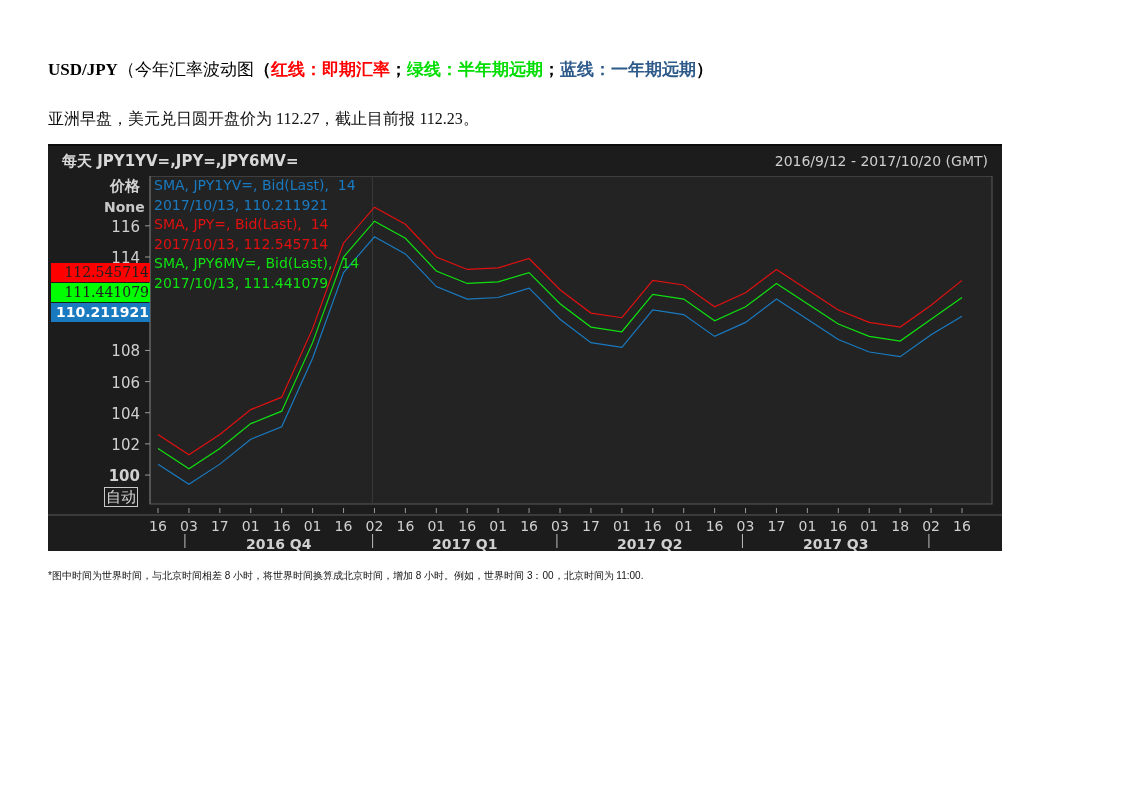 The width and height of the screenshot is (1122, 793). Describe the element at coordinates (649, 543) in the screenshot. I see `quarter-label: 2017 Q2` at that location.